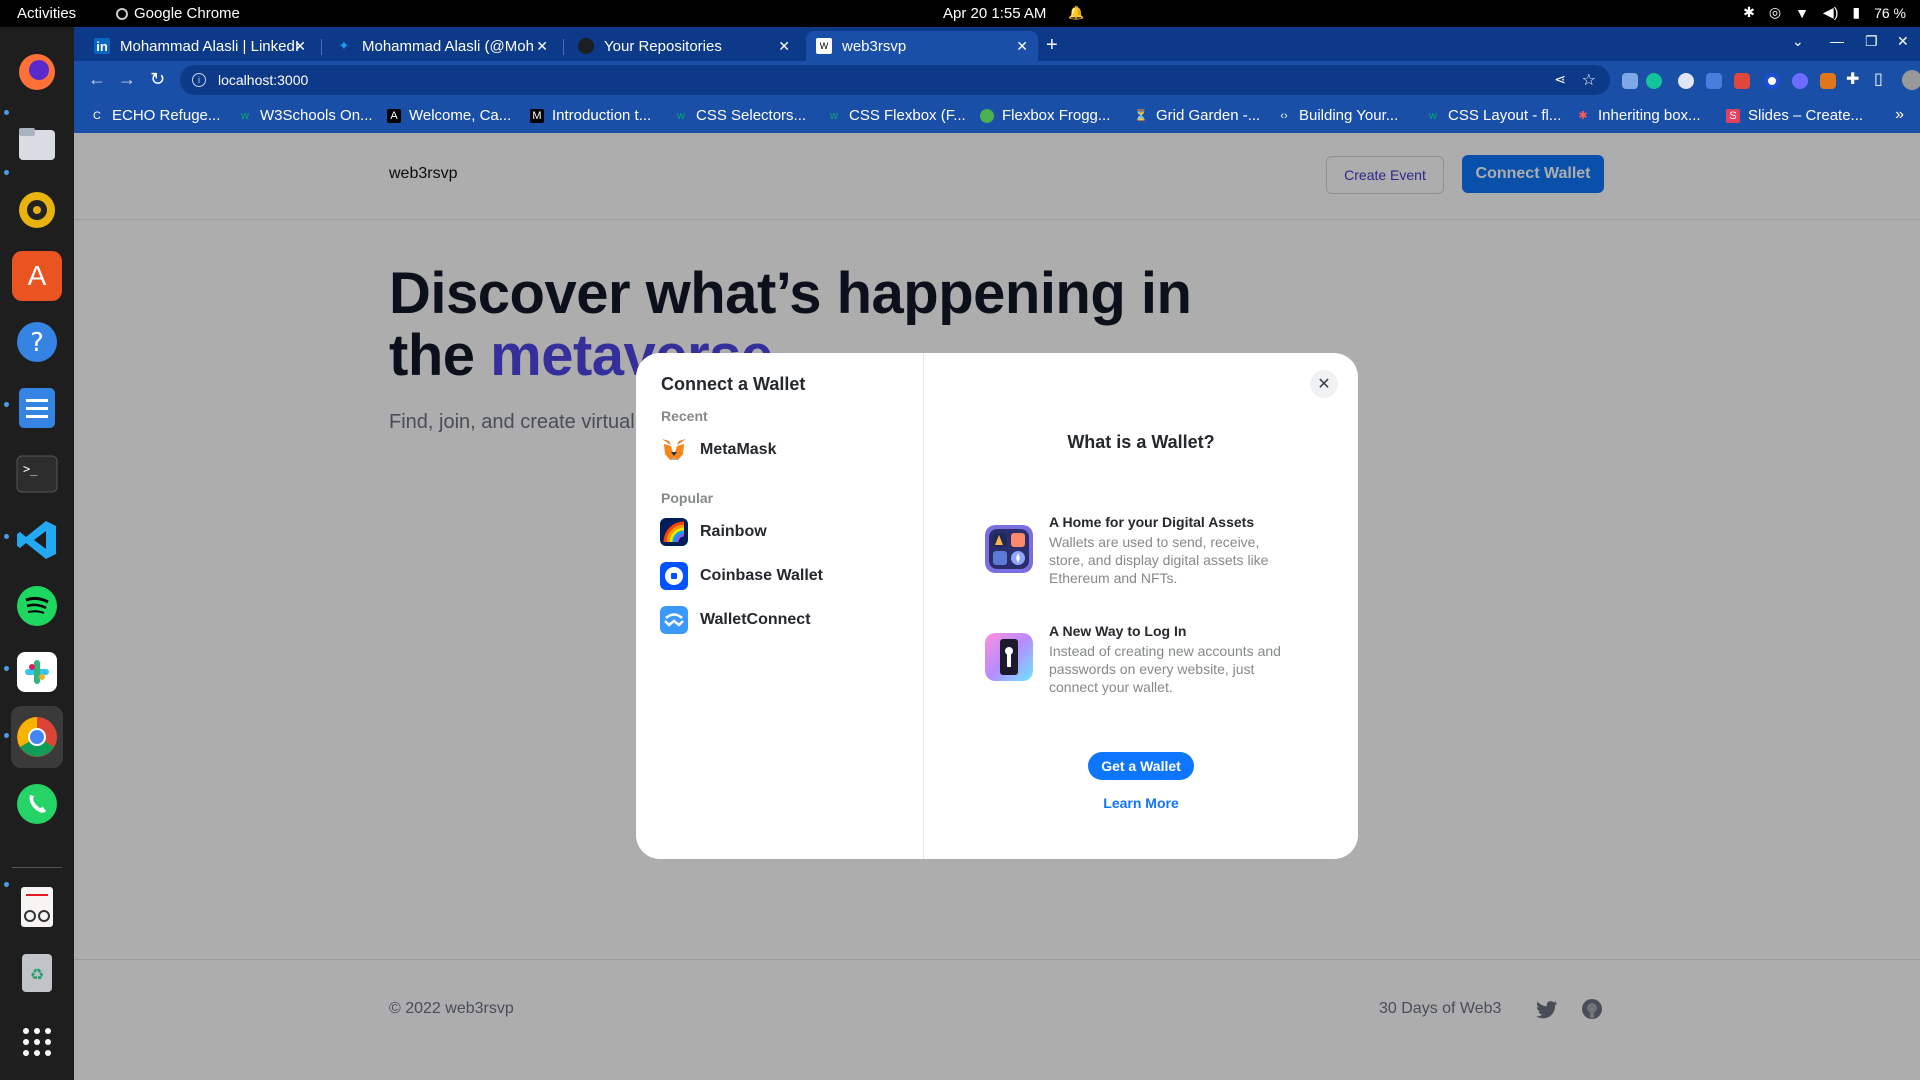  What do you see at coordinates (780, 450) in the screenshot?
I see `wallet-option-metamask: MetaMask` at bounding box center [780, 450].